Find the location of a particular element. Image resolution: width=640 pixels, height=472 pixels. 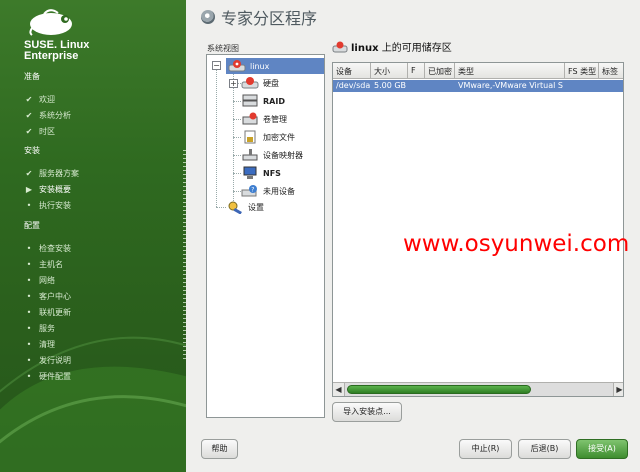

cell-device: /dev/sda is located at coordinates (353, 85).